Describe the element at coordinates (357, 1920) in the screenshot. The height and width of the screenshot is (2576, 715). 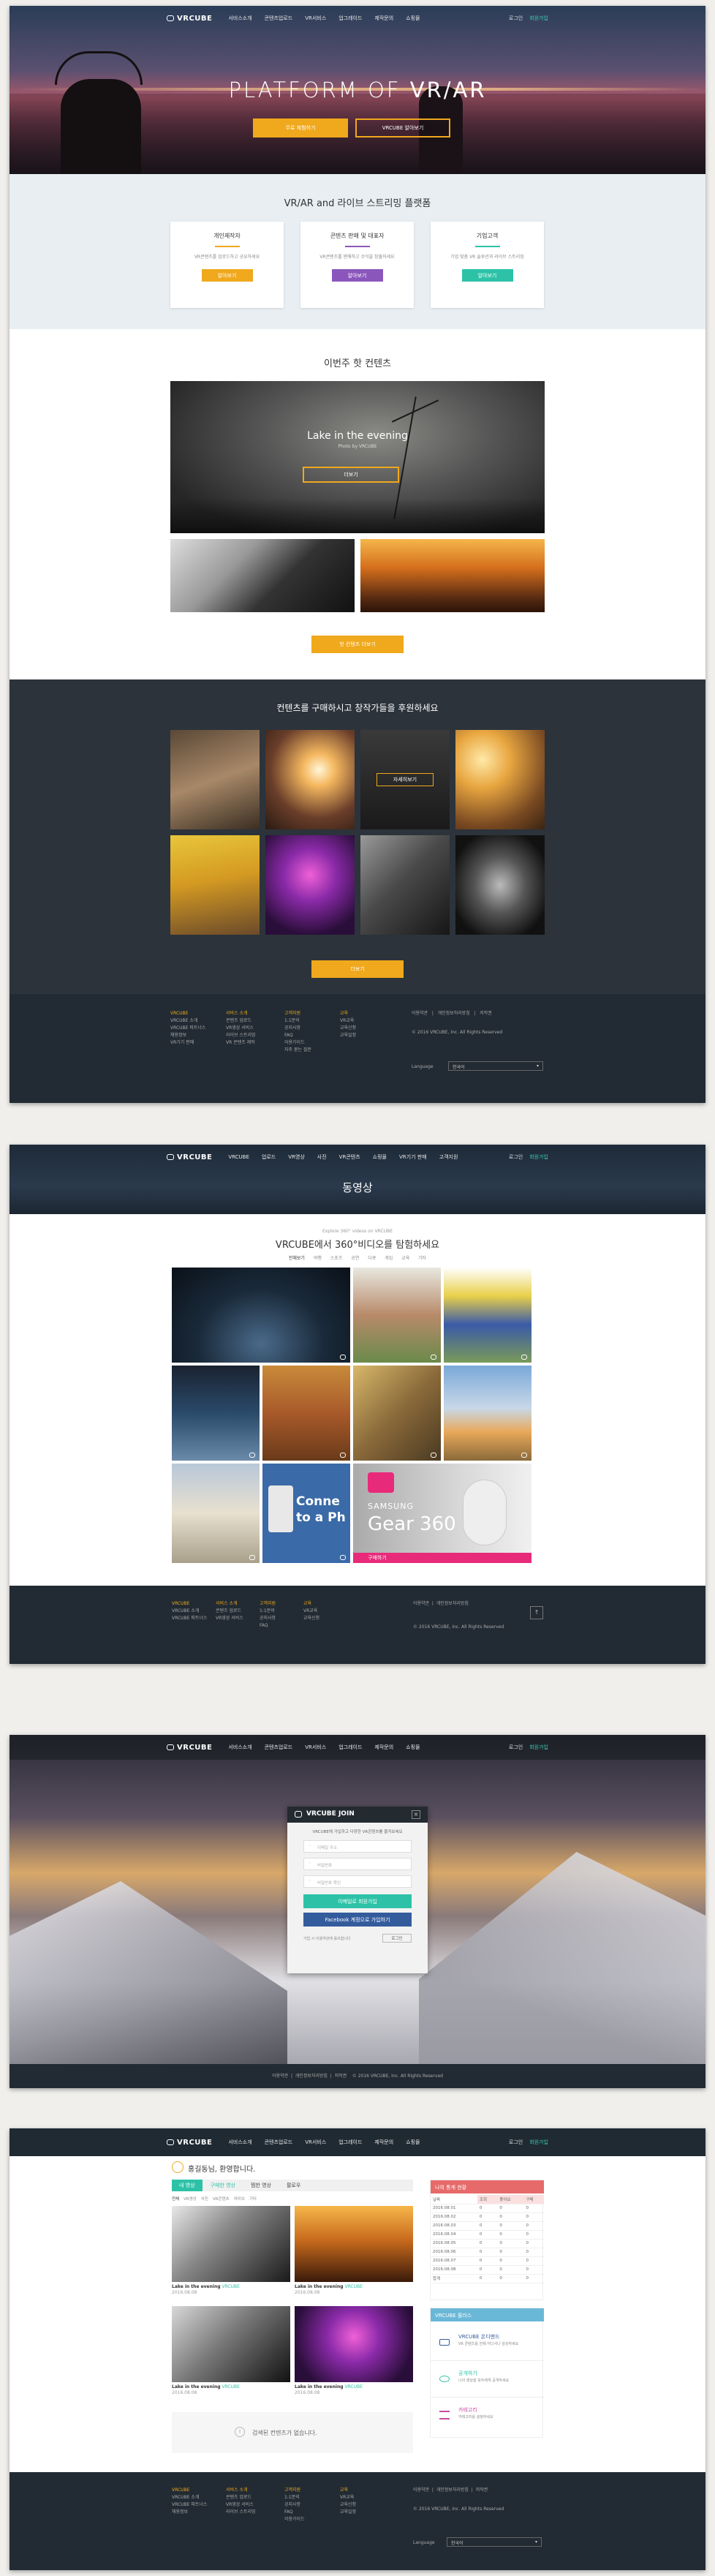
I see `facebook-signup-button: Facebook 계정으로 가입하기` at that location.